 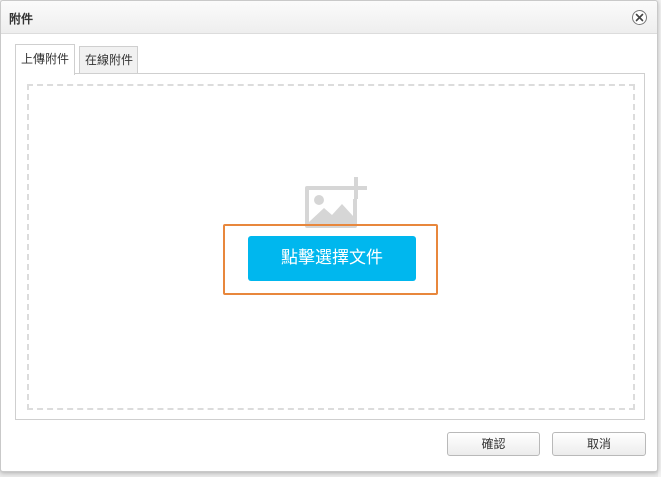 I want to click on close-icon, so click(x=639, y=17).